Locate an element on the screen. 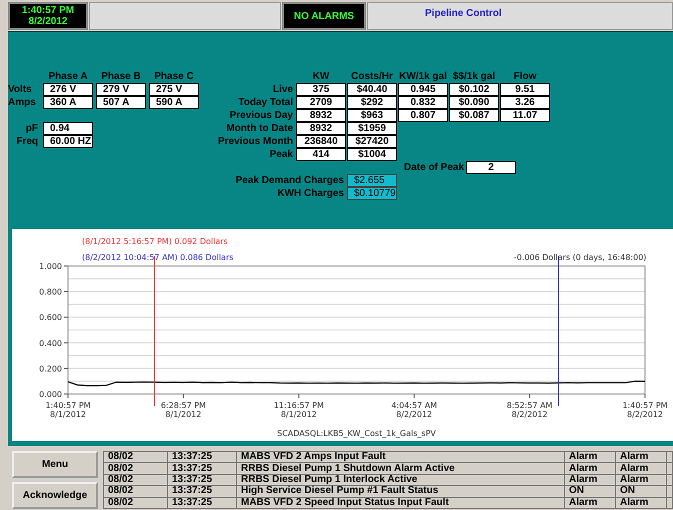 Image resolution: width=673 pixels, height=510 pixels. column-header: Phase A is located at coordinates (68, 76).